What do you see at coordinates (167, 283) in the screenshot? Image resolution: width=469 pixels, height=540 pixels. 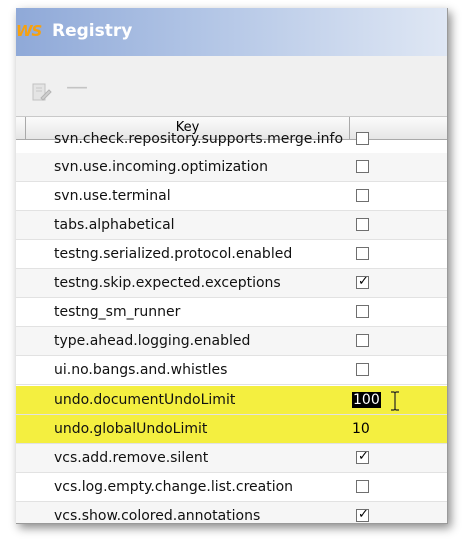 I see `registry-key: testng.skip.expected.exceptions` at bounding box center [167, 283].